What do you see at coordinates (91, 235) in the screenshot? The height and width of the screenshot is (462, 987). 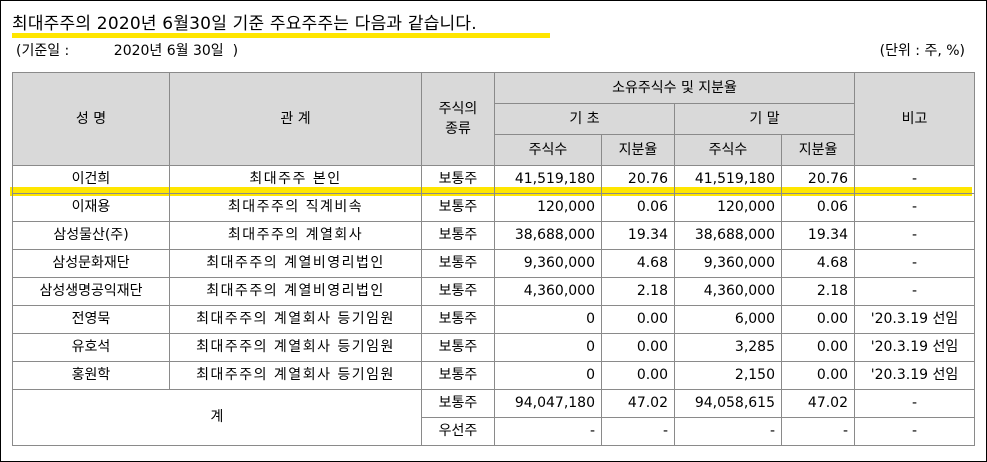 I see `cell-name: 삼성물산(주)` at bounding box center [91, 235].